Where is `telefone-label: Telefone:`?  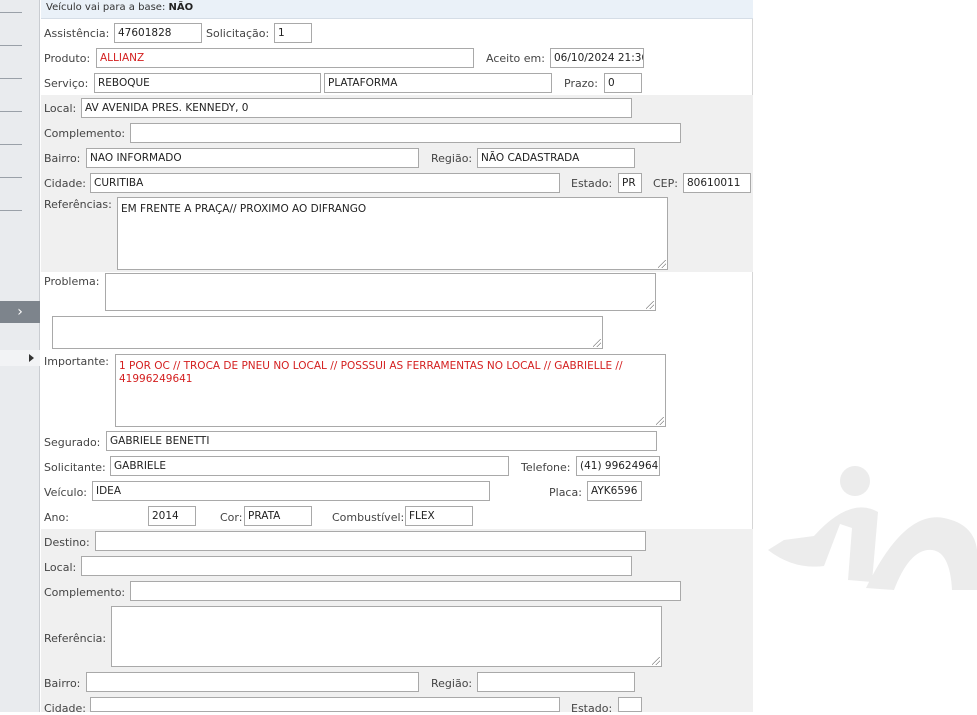
telefone-label: Telefone: is located at coordinates (546, 467).